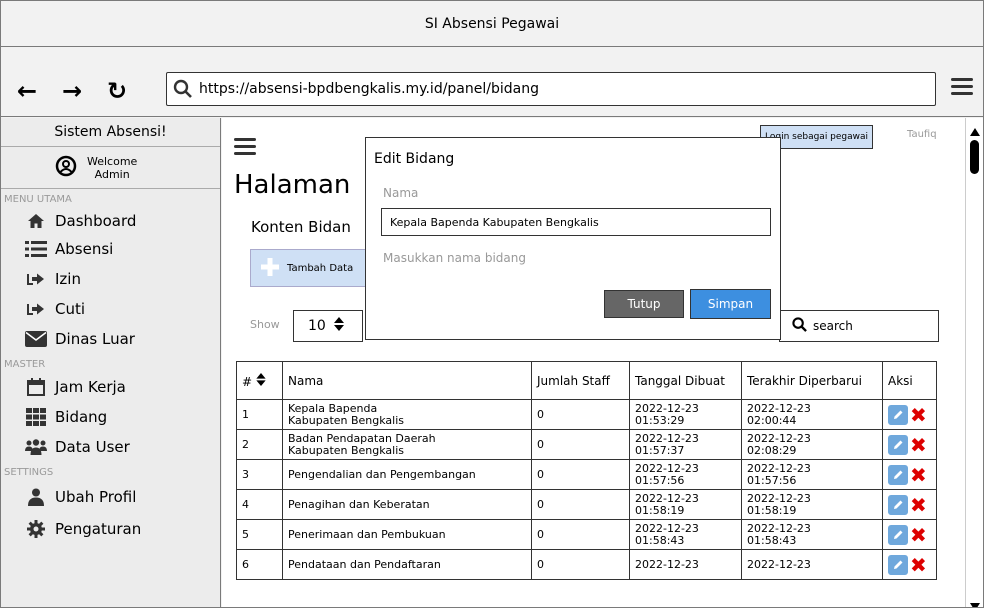 This screenshot has width=984, height=608. What do you see at coordinates (772, 540) in the screenshot?
I see `cell-time: 01:58:43` at bounding box center [772, 540].